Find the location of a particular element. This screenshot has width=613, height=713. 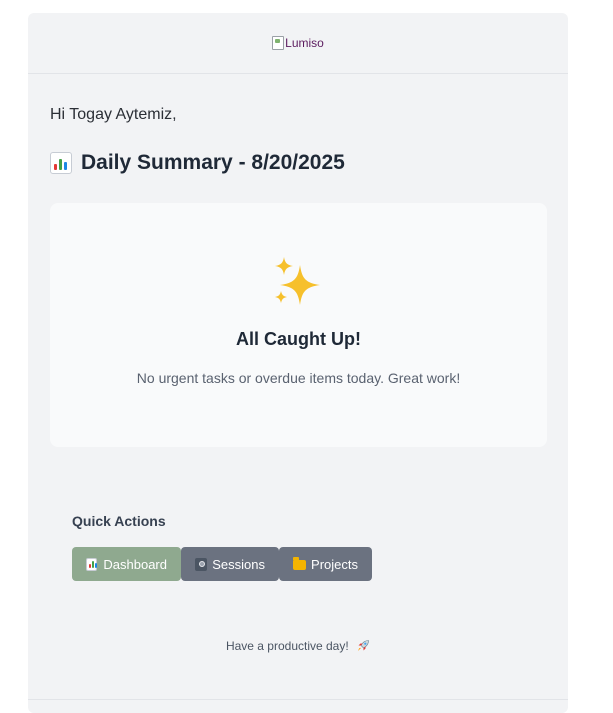

logo-image: Lumiso is located at coordinates (298, 43).